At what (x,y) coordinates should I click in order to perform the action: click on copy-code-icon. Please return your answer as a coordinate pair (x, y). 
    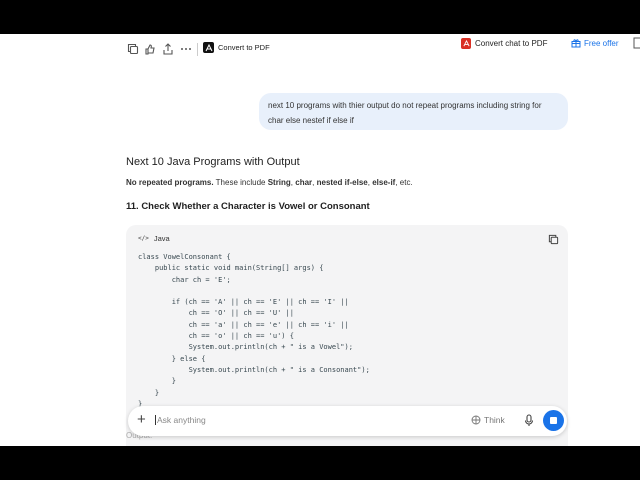
    Looking at the image, I should click on (553, 239).